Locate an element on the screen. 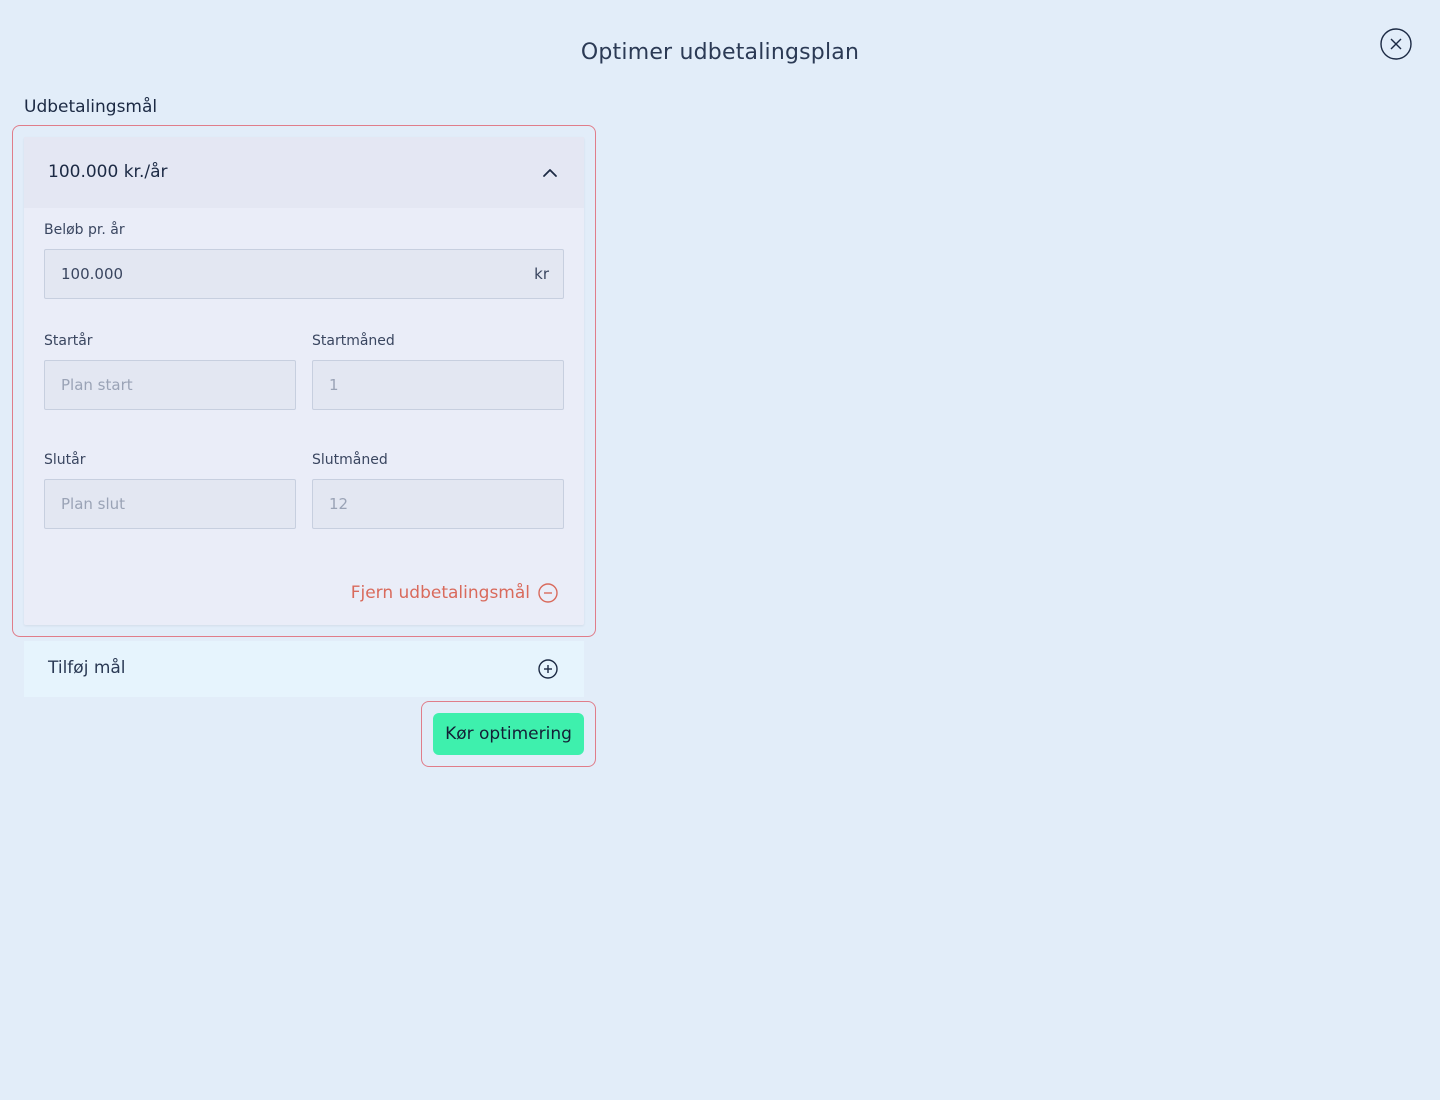 This screenshot has height=1100, width=1440. amount-suffix: kr is located at coordinates (541, 274).